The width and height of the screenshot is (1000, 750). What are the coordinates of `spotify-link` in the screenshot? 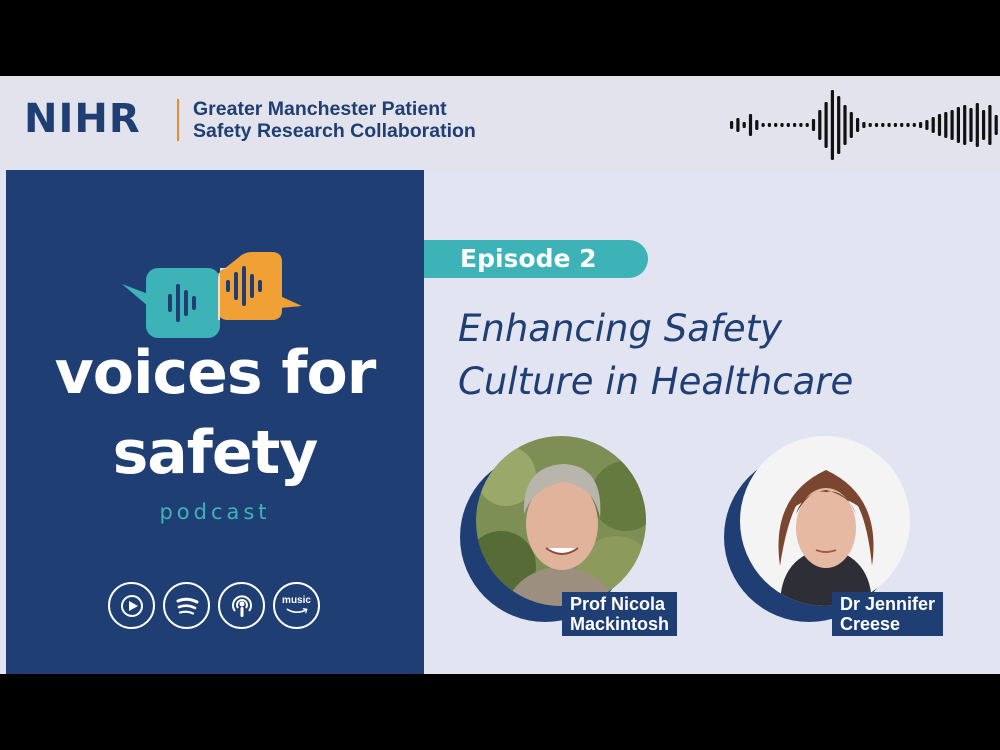 It's located at (186, 605).